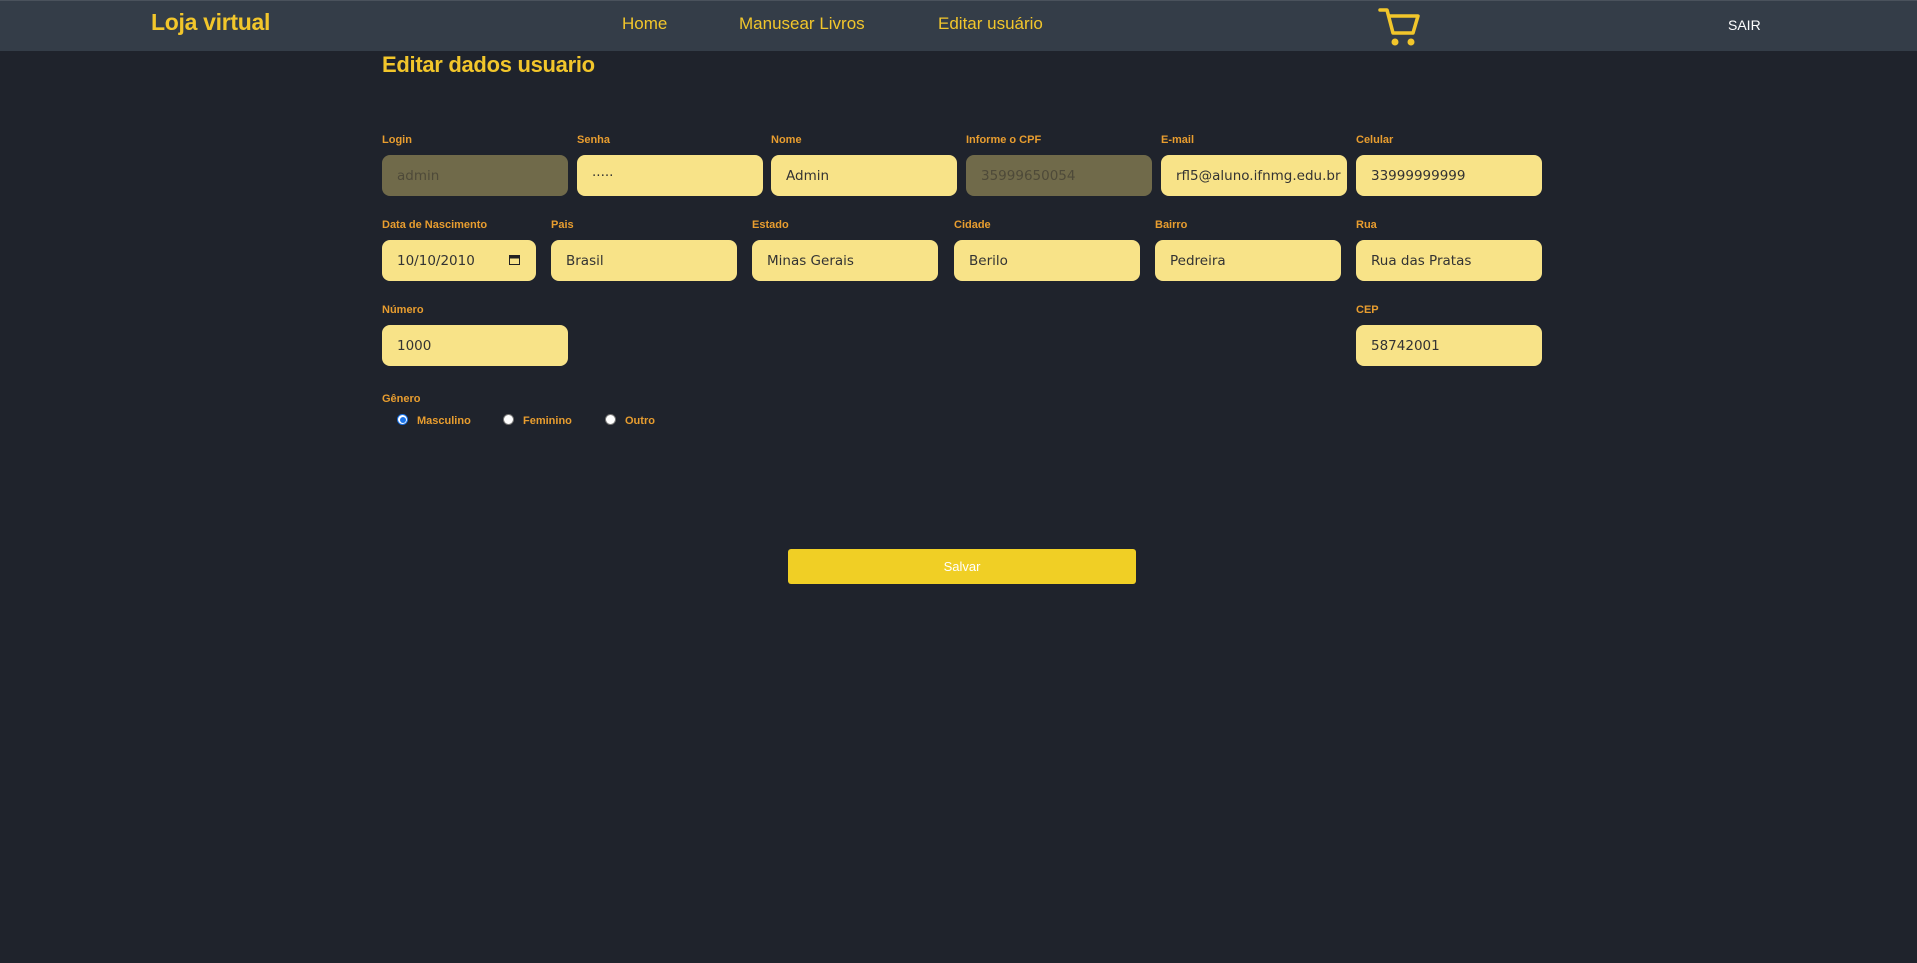  What do you see at coordinates (802, 24) in the screenshot?
I see `nav-link-manusear-livros: Manusear Livros` at bounding box center [802, 24].